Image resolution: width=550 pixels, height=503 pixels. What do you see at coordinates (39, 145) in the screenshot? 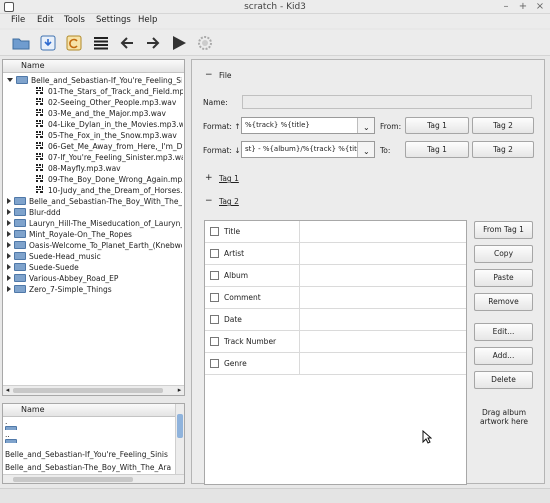
I see `audio-file-icon` at bounding box center [39, 145].